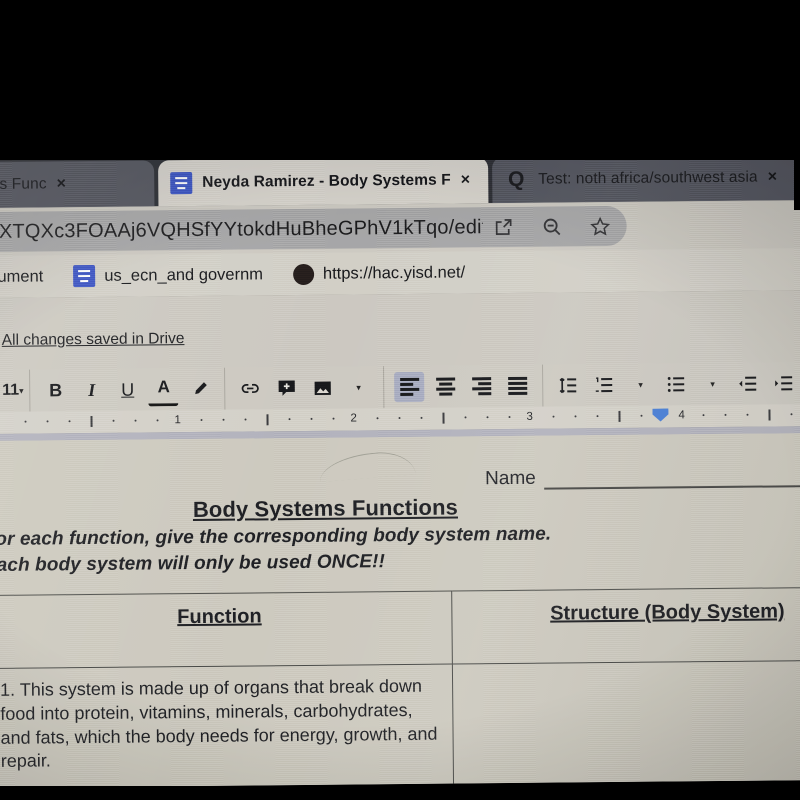 The image size is (800, 800). What do you see at coordinates (605, 385) in the screenshot?
I see `numbered-list-icon` at bounding box center [605, 385].